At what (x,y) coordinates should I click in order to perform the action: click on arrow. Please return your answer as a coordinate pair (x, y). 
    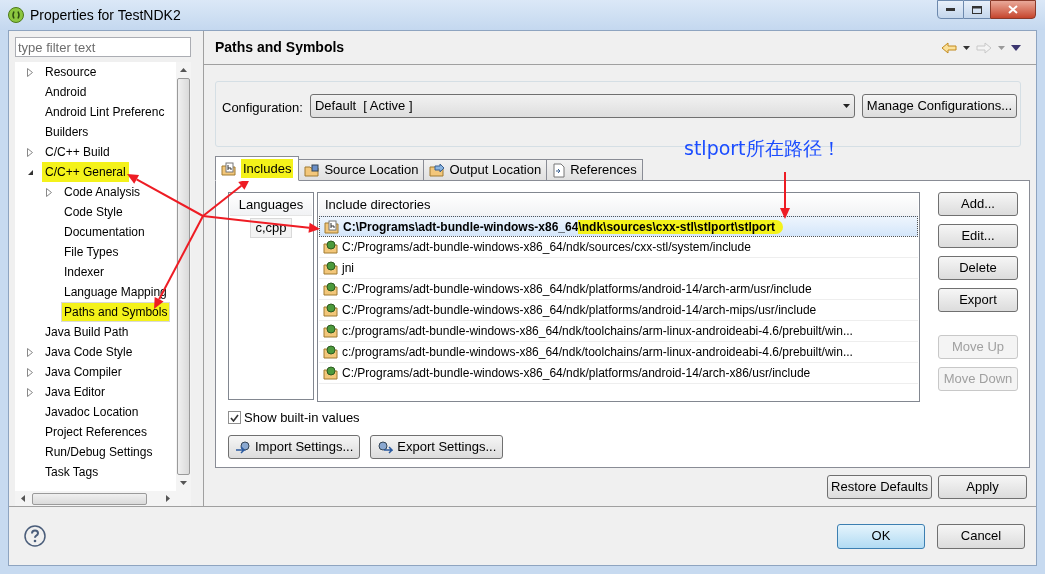
    Looking at the image, I should click on (785, 195).